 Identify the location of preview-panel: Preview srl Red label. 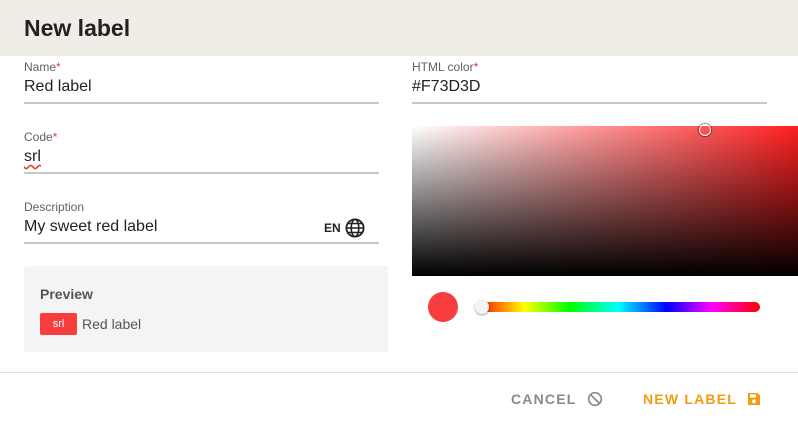
(206, 309).